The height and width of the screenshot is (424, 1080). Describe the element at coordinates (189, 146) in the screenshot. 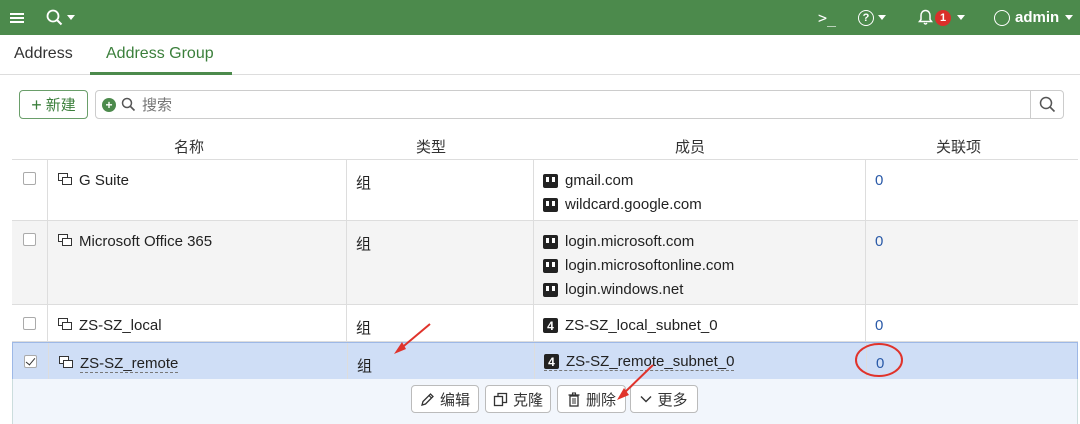

I see `column-header-name: 名称` at that location.